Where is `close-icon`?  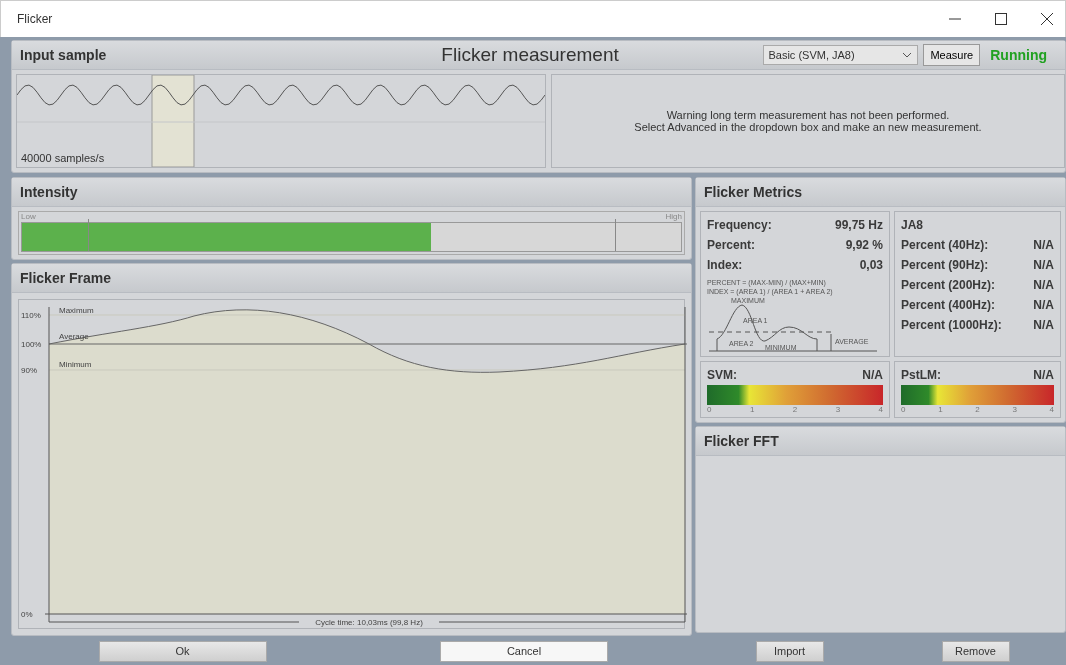
close-icon is located at coordinates (1047, 19).